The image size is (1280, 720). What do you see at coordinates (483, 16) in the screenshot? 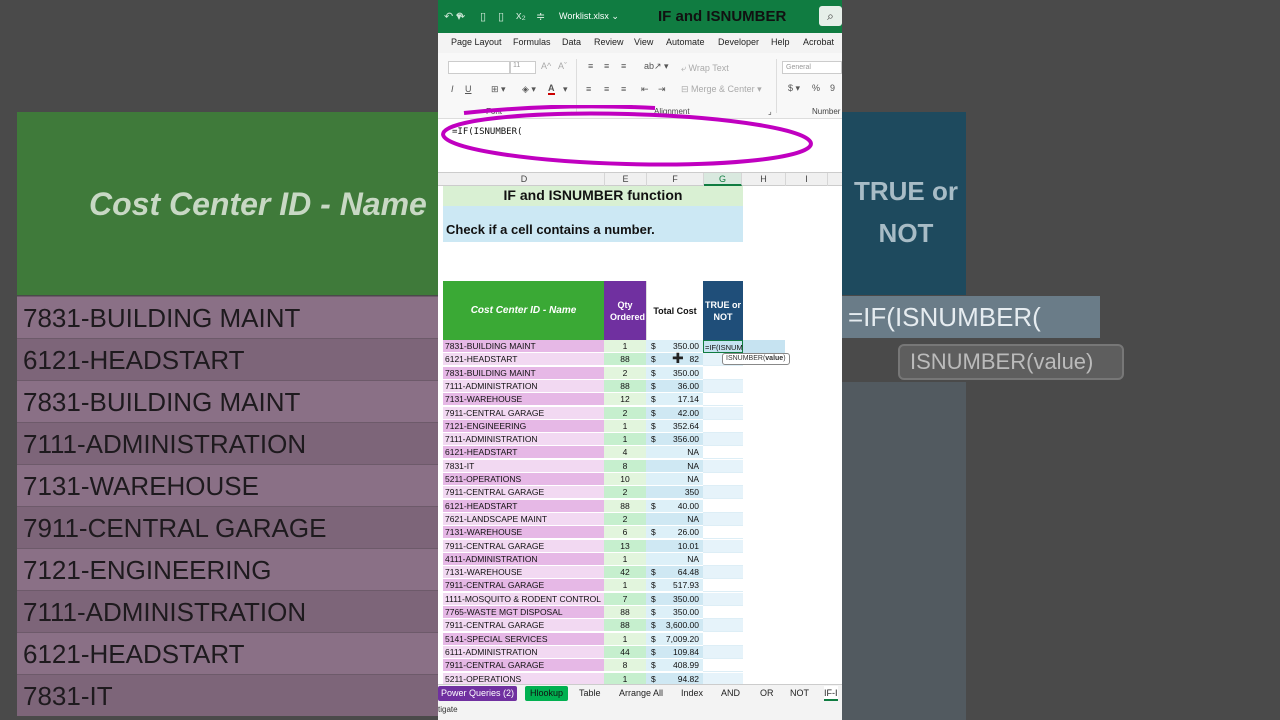
I see `new-file-icon: ▯` at bounding box center [483, 16].